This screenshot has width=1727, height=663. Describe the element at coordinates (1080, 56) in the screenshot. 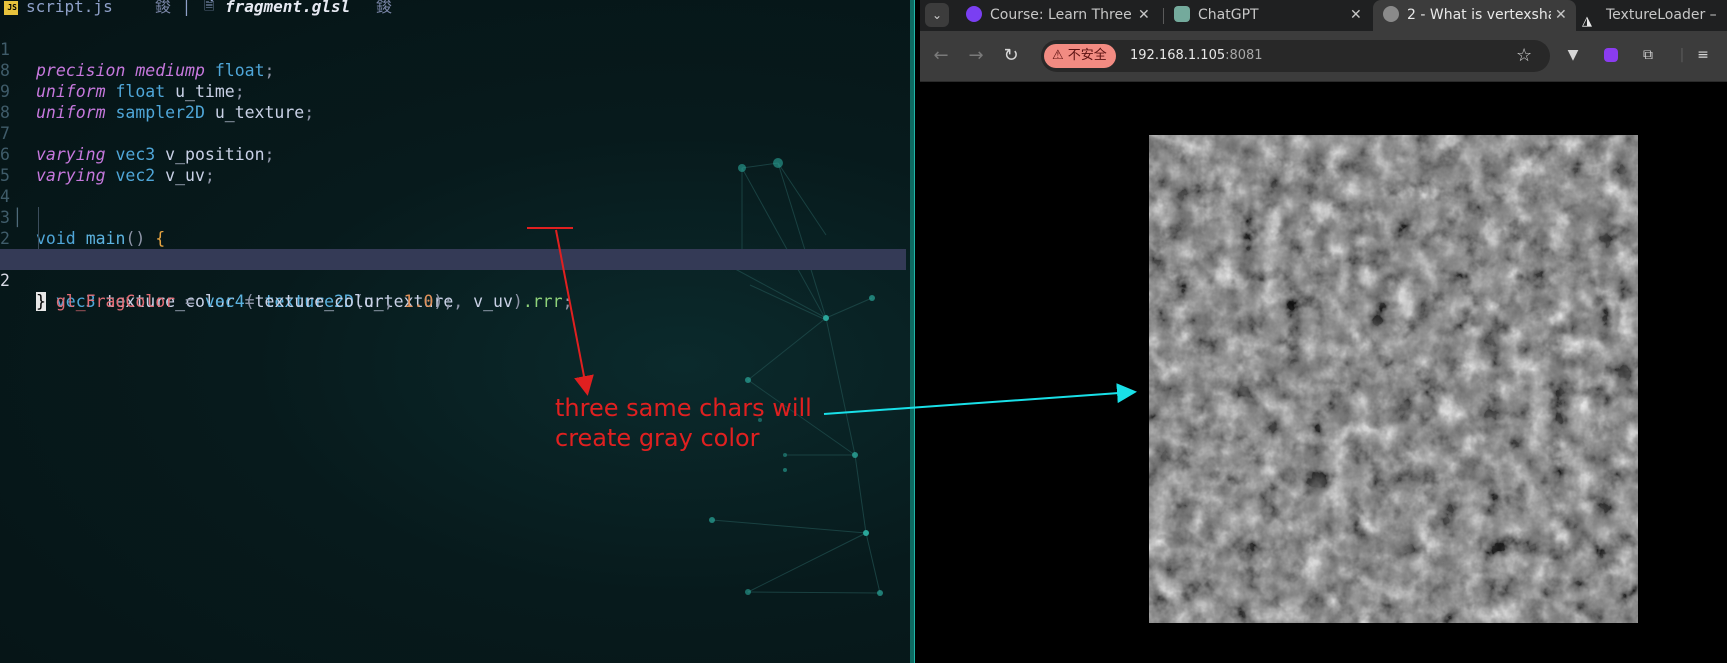

I see `not-secure-chip: ⚠ 不安全` at that location.